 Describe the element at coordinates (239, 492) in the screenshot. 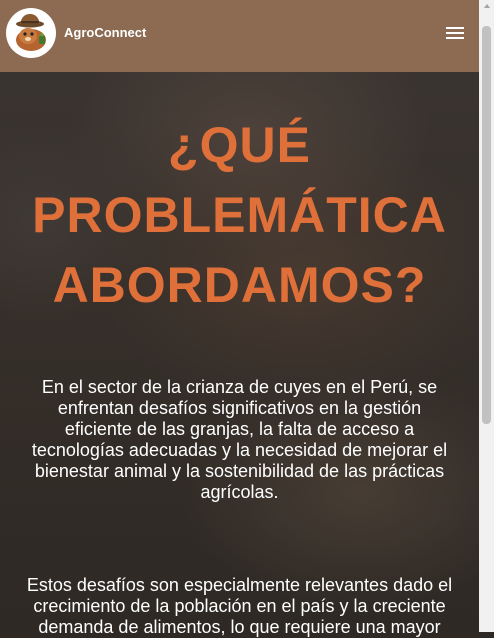

I see `paragraph-line: agrícolas.` at that location.